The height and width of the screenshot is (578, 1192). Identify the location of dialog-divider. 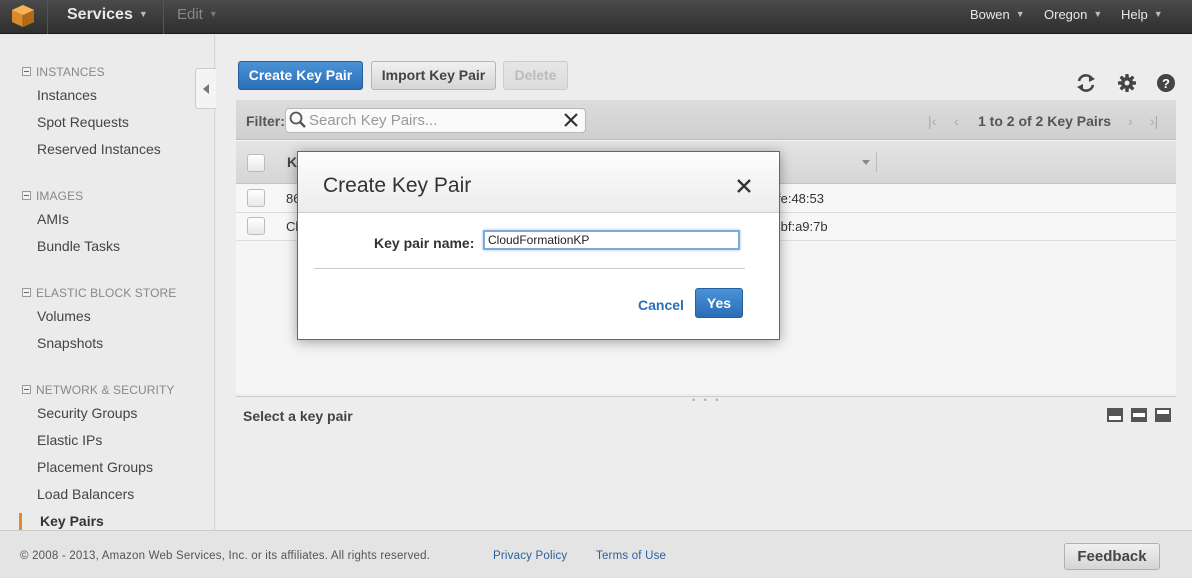
(529, 268).